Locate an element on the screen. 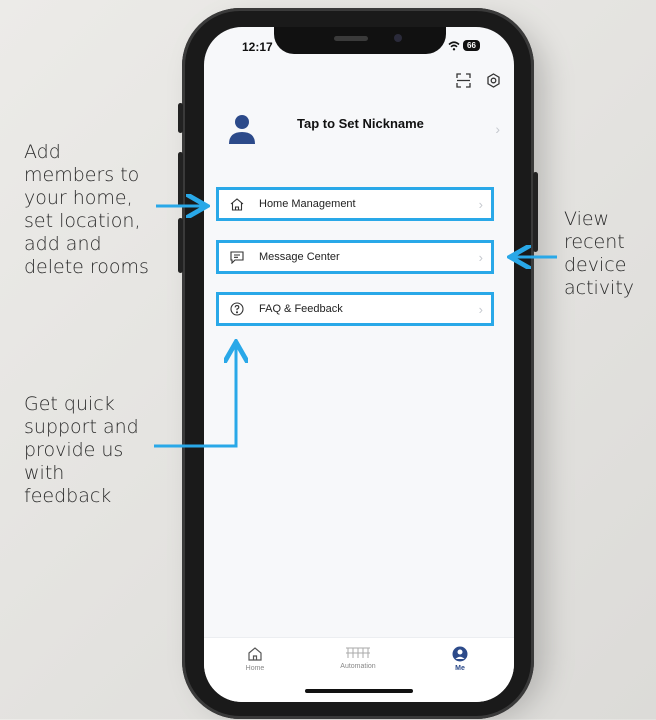 The image size is (656, 720). tab-home: Home is located at coordinates (255, 659).